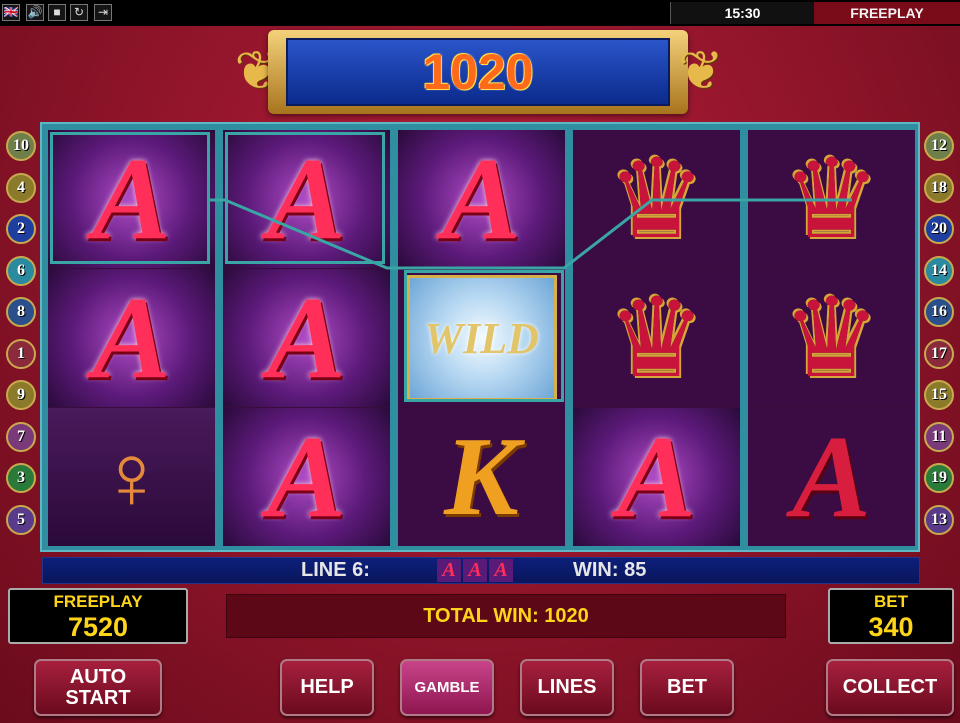 The image size is (960, 723). I want to click on uk-flag-icon: 🇬🇧, so click(11, 12).